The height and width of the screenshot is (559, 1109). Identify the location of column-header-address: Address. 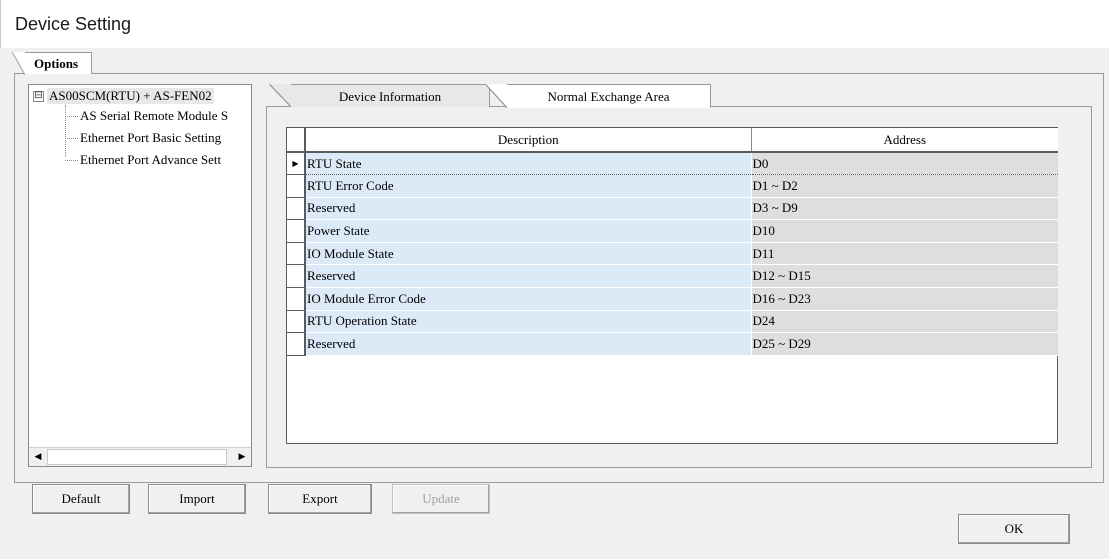
(904, 140).